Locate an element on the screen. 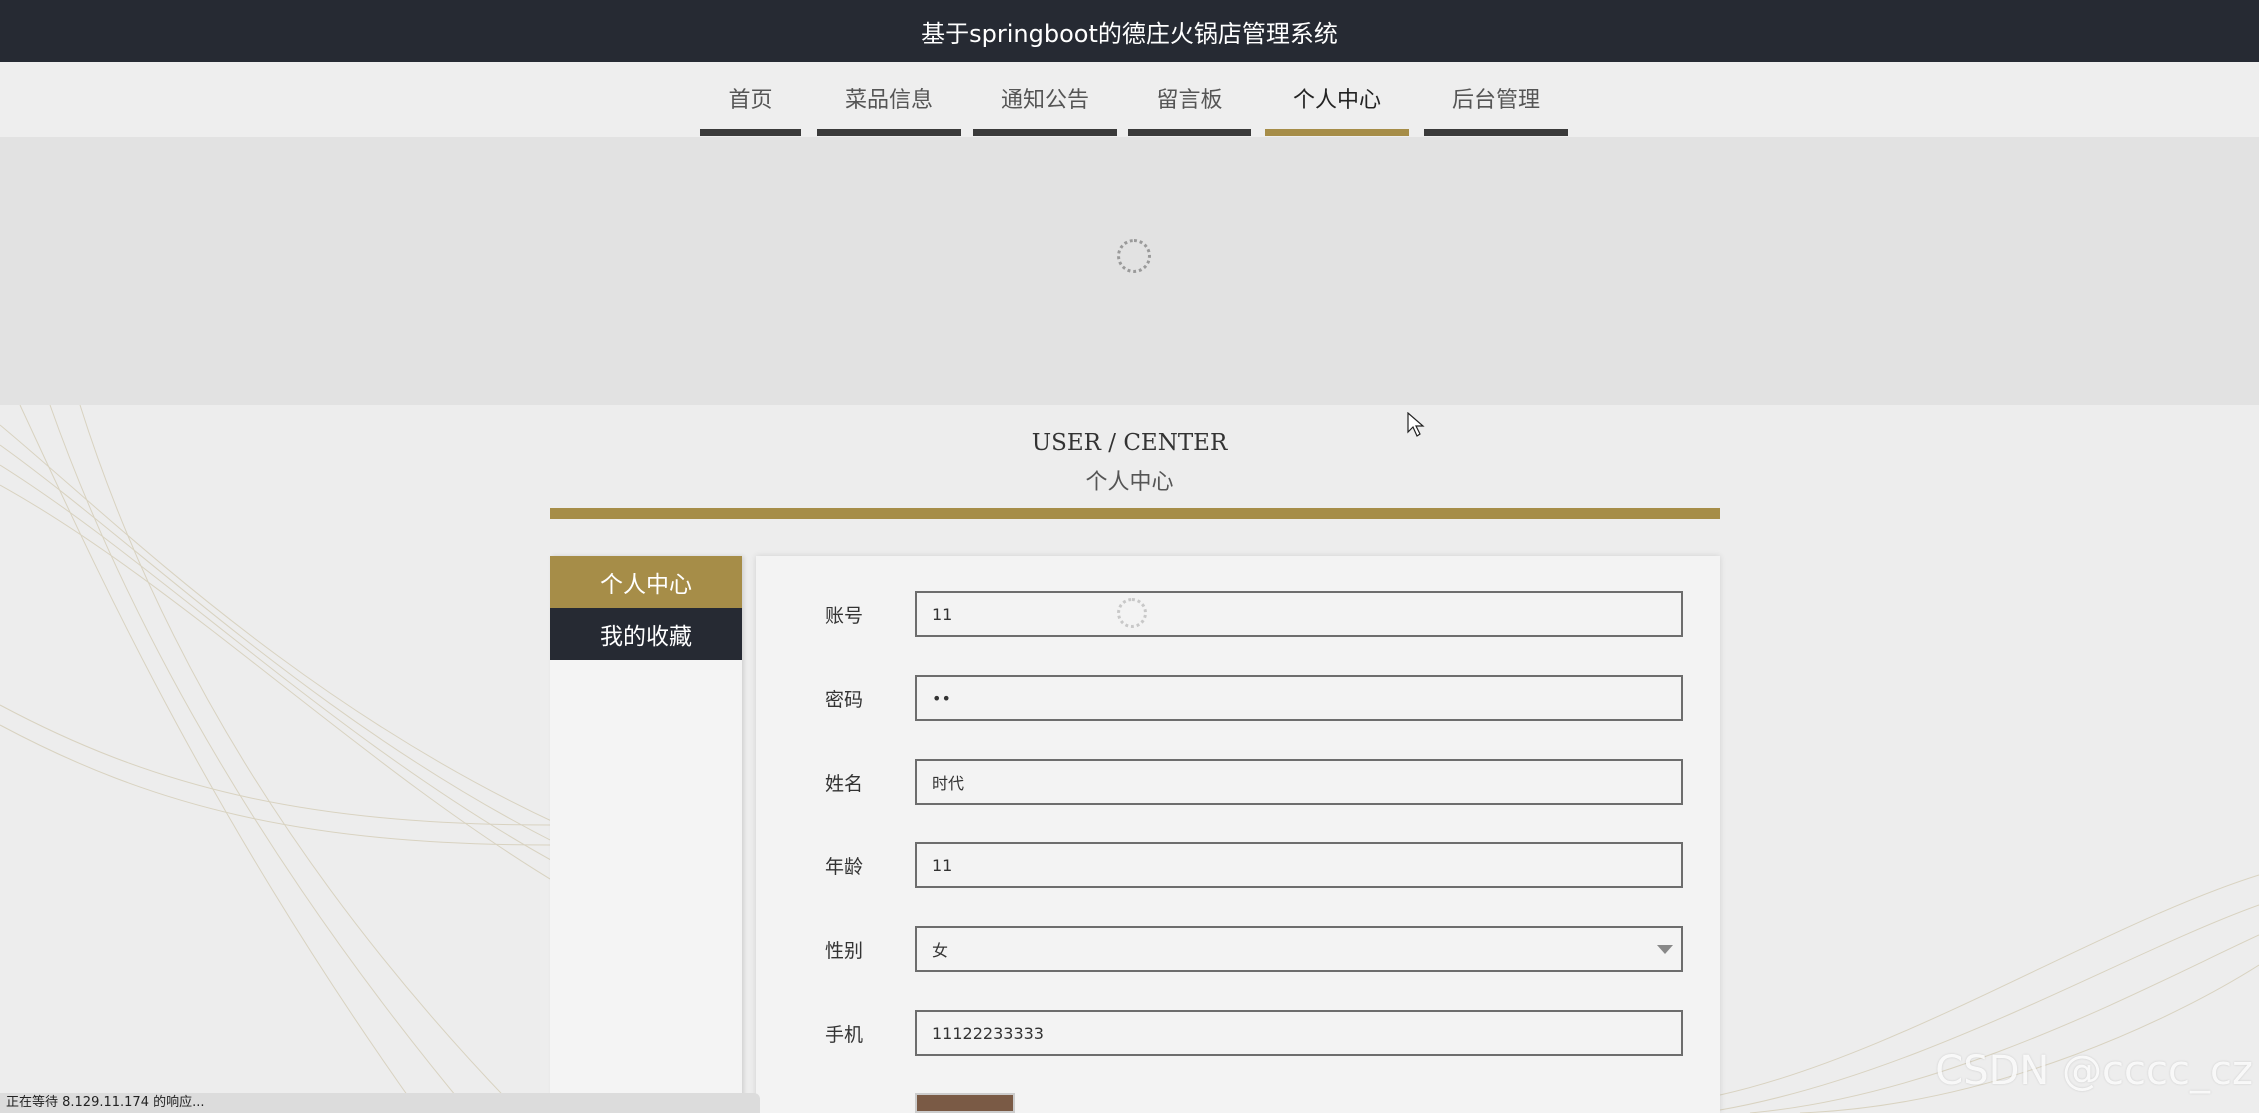 Image resolution: width=2259 pixels, height=1113 pixels. phone-field is located at coordinates (1299, 1033).